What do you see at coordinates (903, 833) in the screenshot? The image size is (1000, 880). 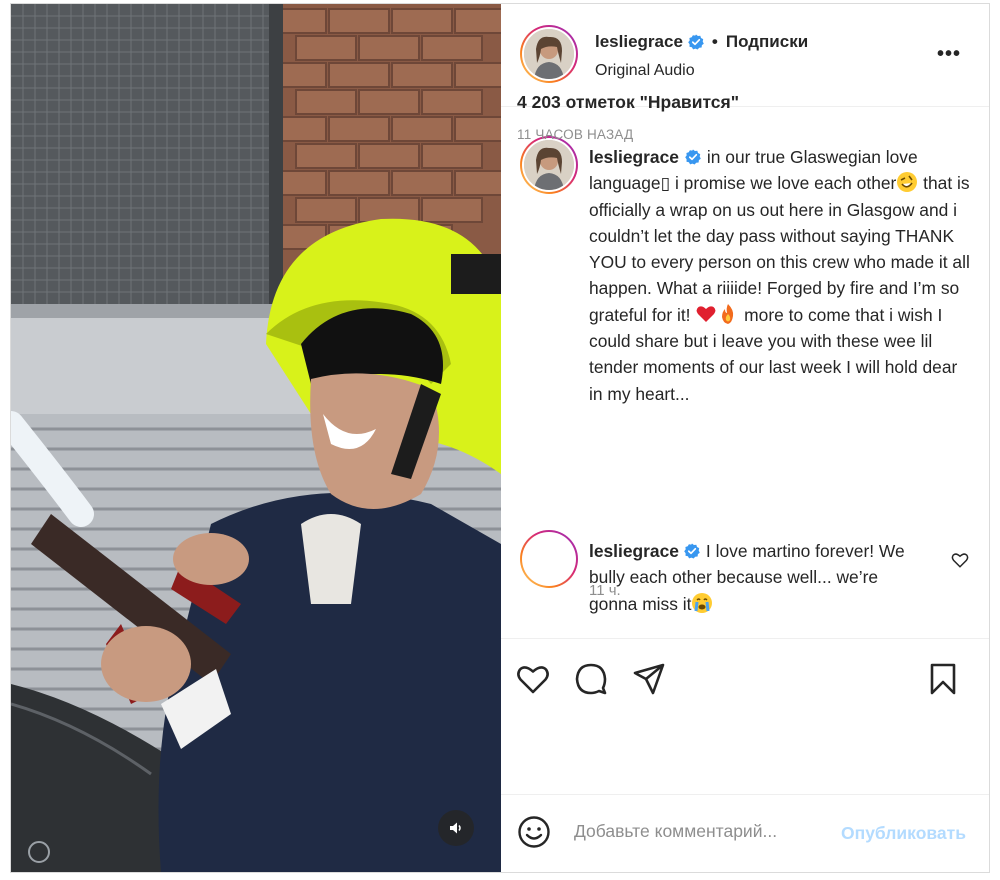 I see `publish-button: Опубликовать` at bounding box center [903, 833].